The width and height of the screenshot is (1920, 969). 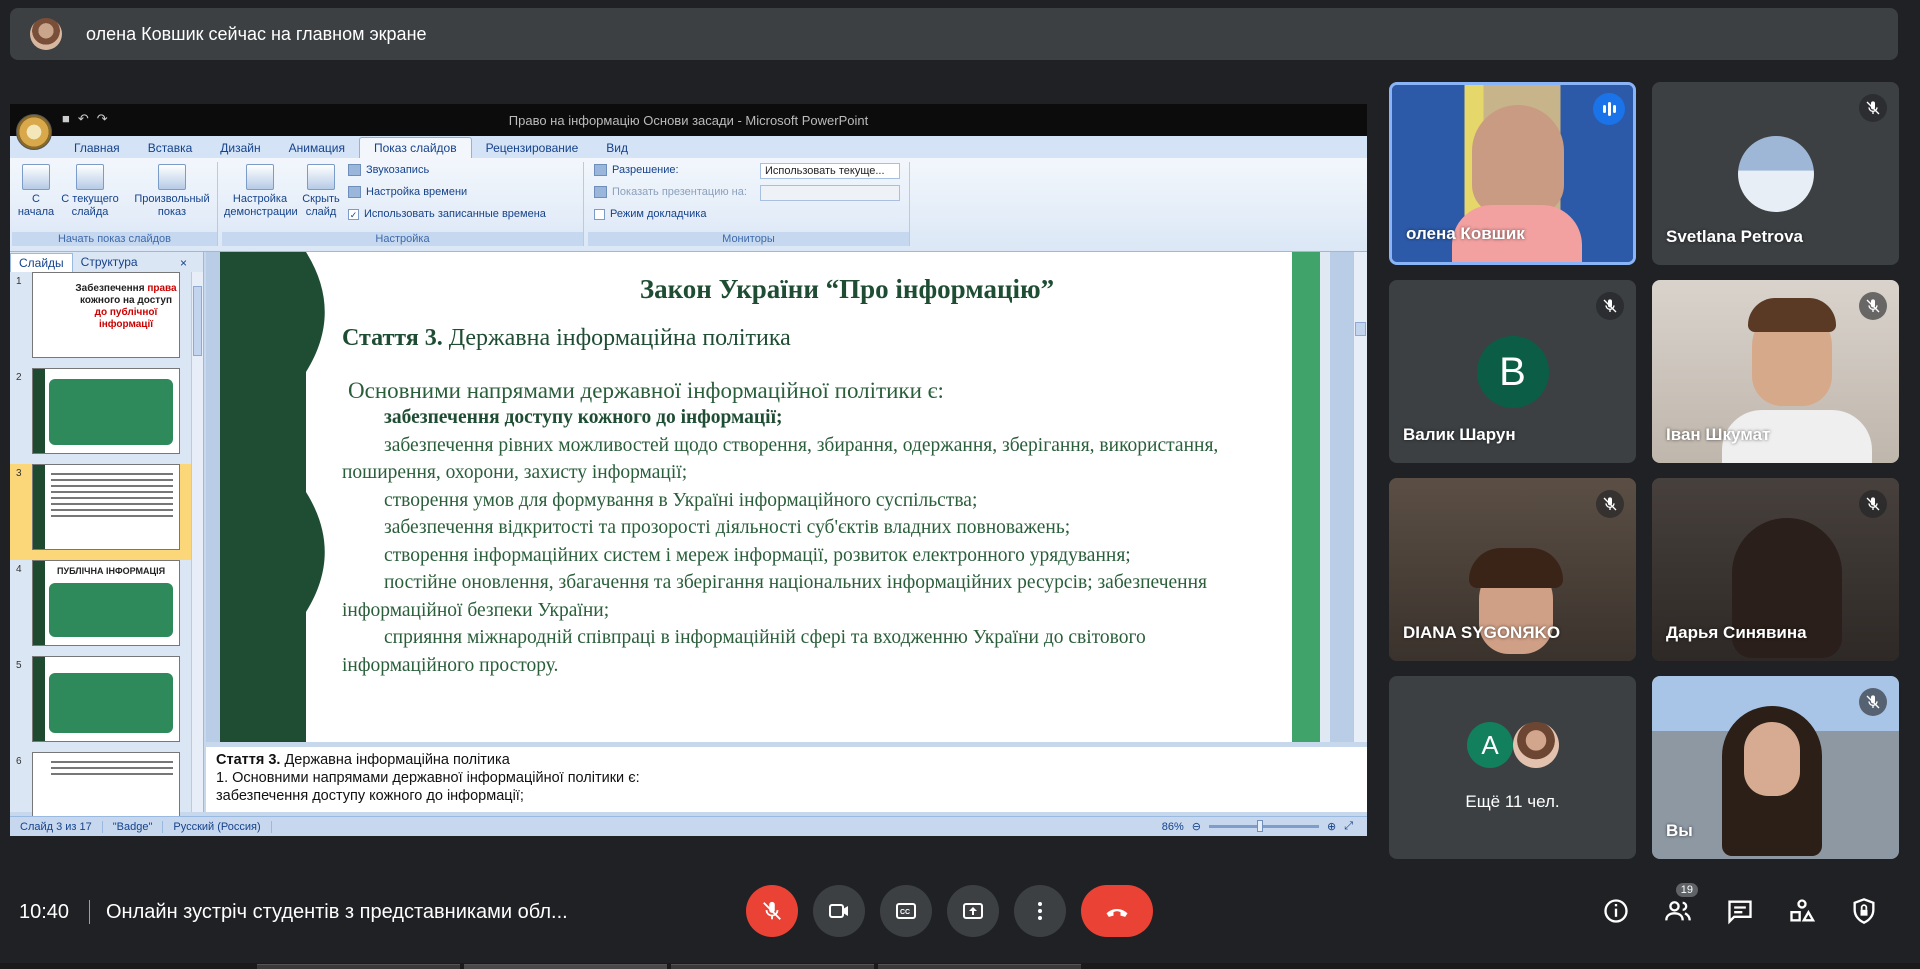 What do you see at coordinates (1775, 569) in the screenshot?
I see `participant-tile-darya: Дарья Синявина` at bounding box center [1775, 569].